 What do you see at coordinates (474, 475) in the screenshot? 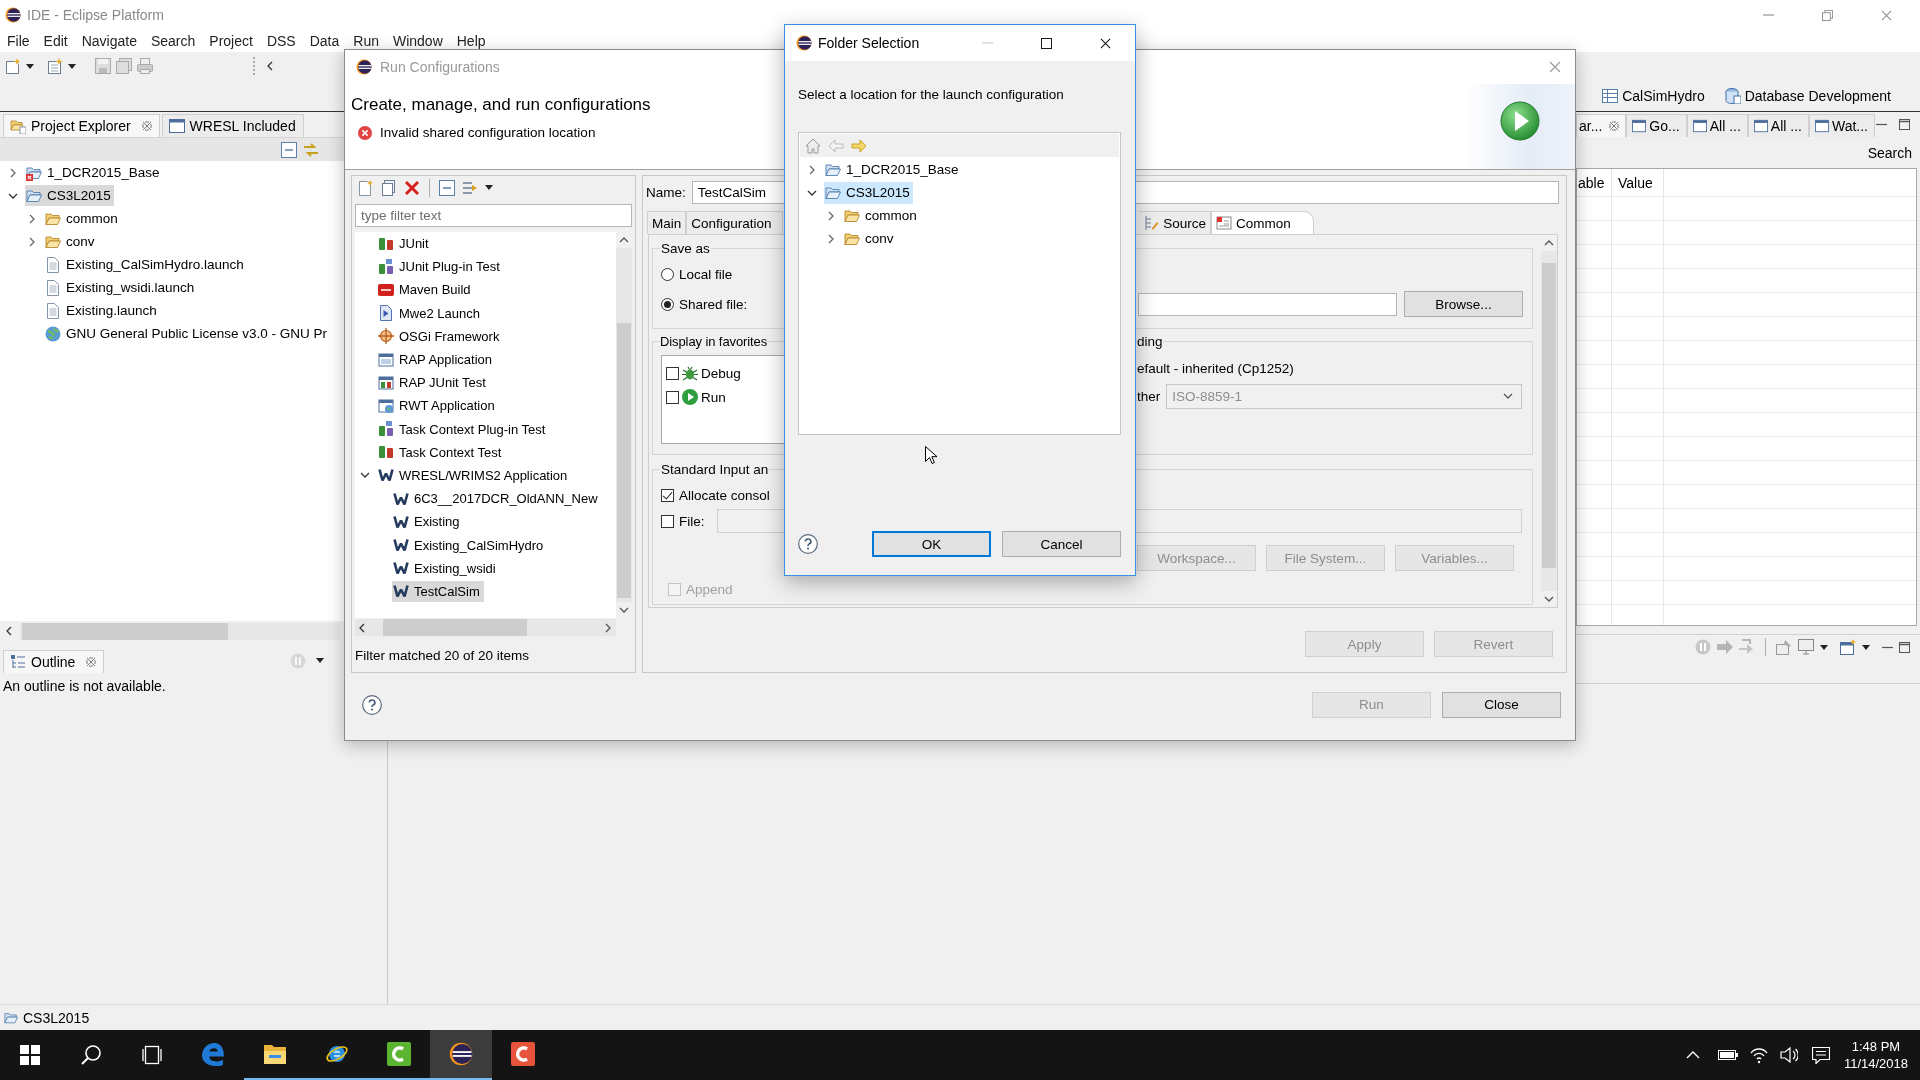
I see `launch-type-item: WRESL/WRIMS2 Application` at bounding box center [474, 475].